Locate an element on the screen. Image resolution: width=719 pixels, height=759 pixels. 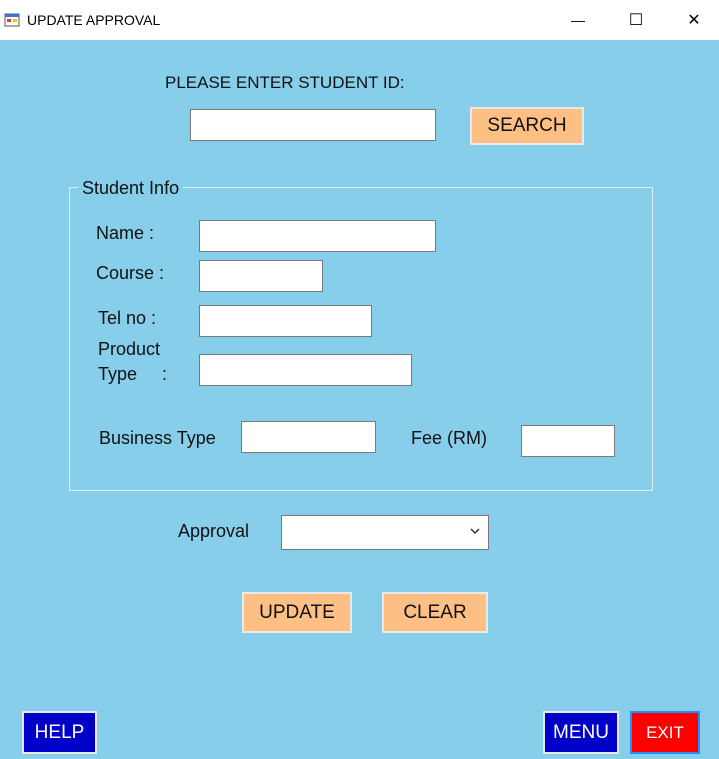
student-info-title: Student Info is located at coordinates (131, 188).